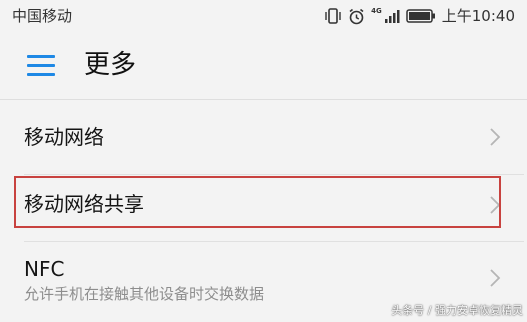  What do you see at coordinates (64, 137) in the screenshot?
I see `list-item-label: 移动网络` at bounding box center [64, 137].